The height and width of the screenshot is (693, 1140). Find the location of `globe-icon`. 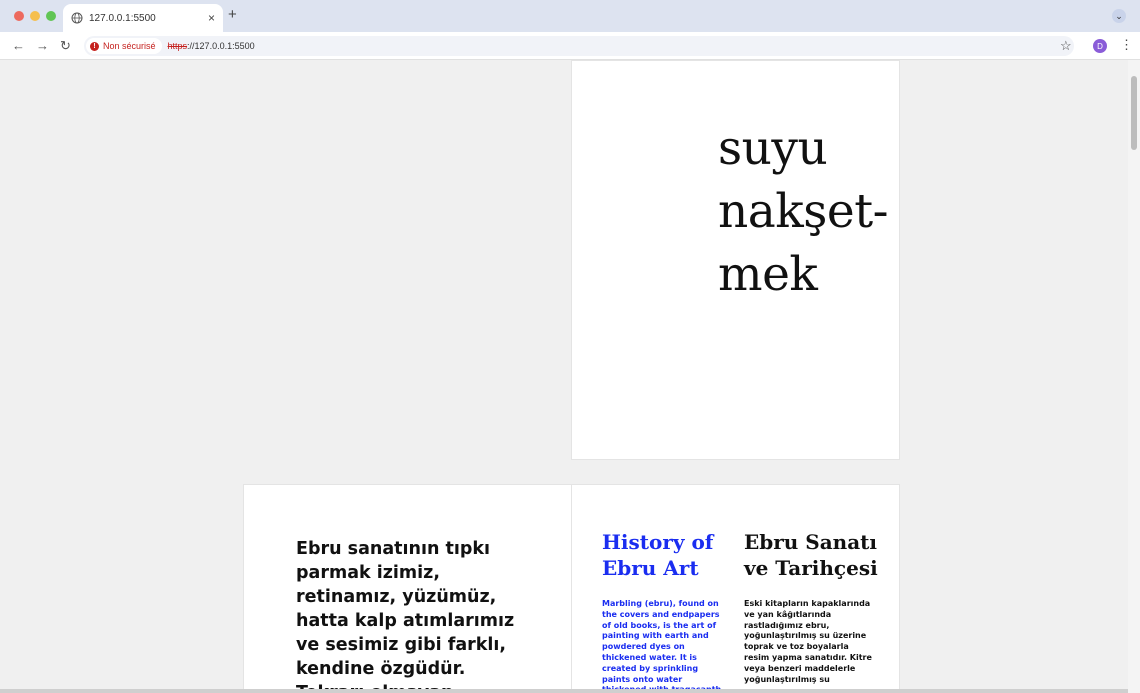

globe-icon is located at coordinates (77, 18).